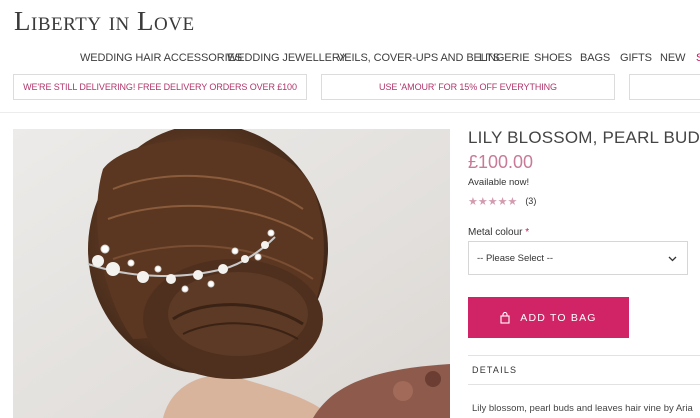  Describe the element at coordinates (287, 58) in the screenshot. I see `nav-item-wedding-jewellery: WEDDING JEWELLERY` at that location.